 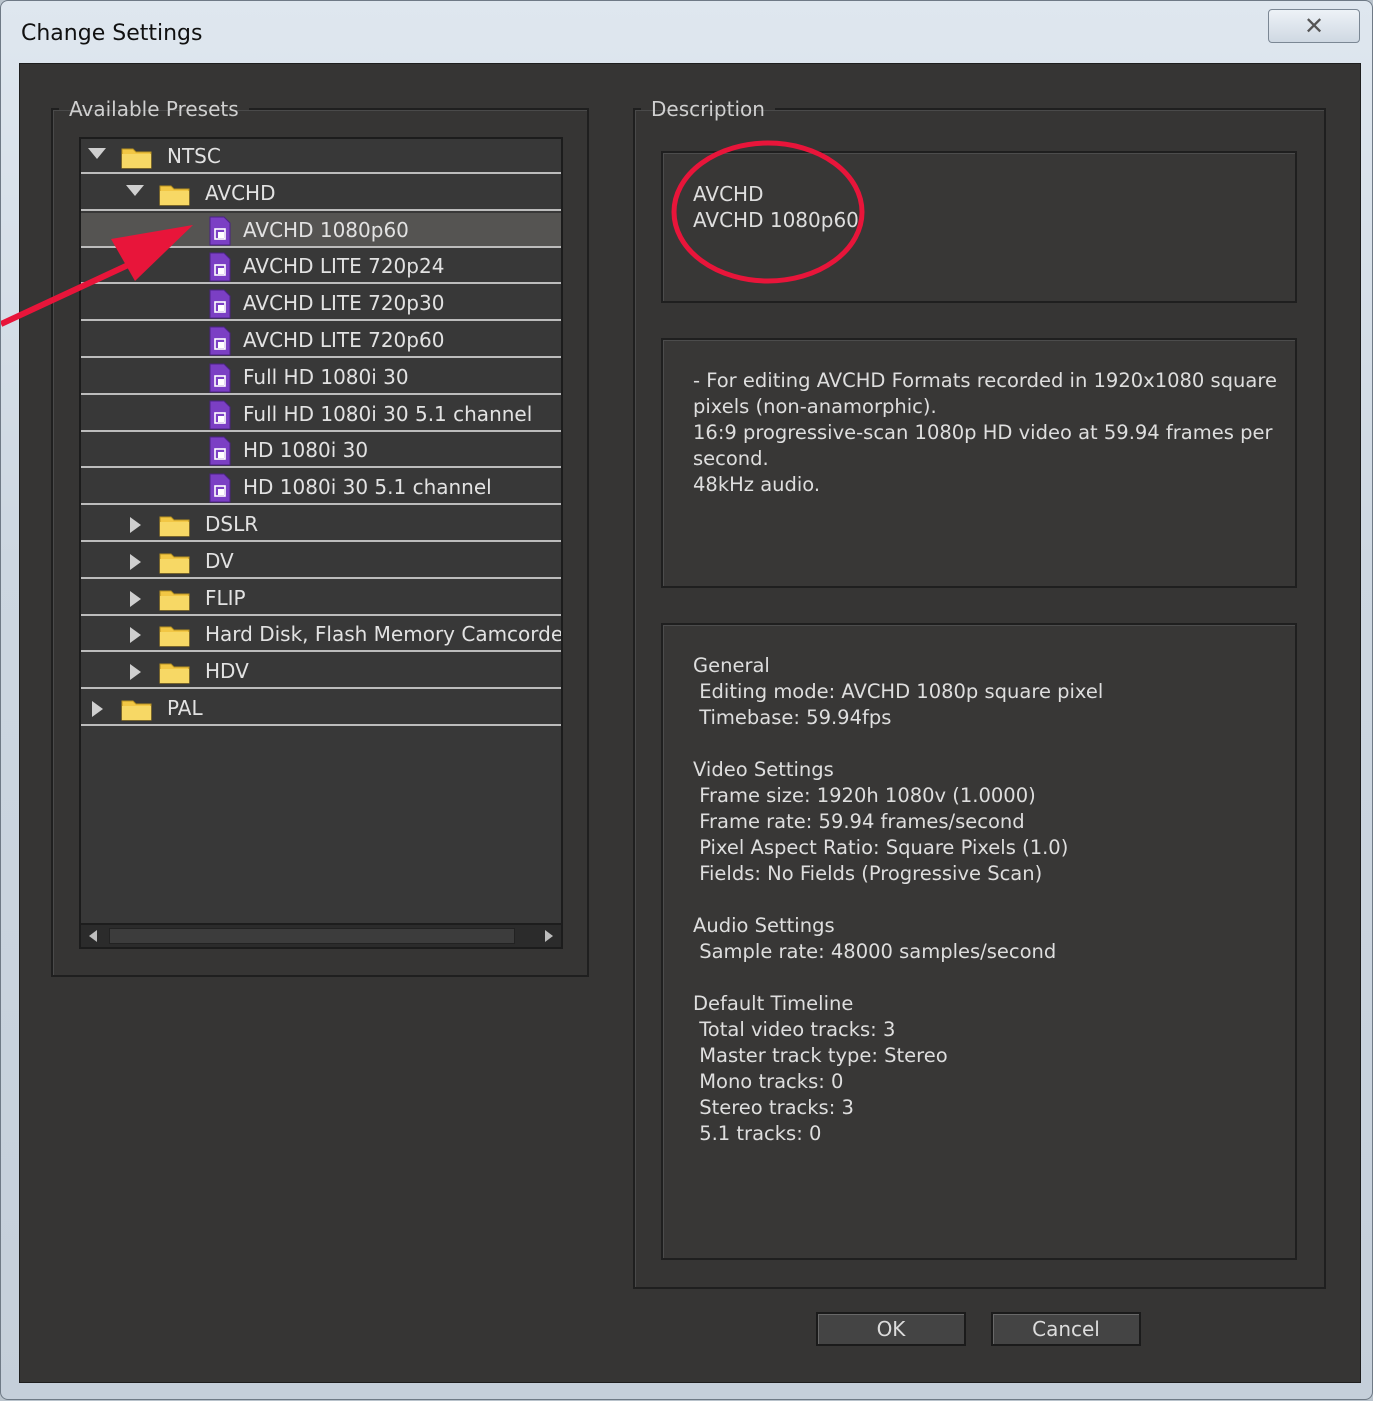 What do you see at coordinates (344, 340) in the screenshot?
I see `tree-item-label: AVCHD LITE 720p60` at bounding box center [344, 340].